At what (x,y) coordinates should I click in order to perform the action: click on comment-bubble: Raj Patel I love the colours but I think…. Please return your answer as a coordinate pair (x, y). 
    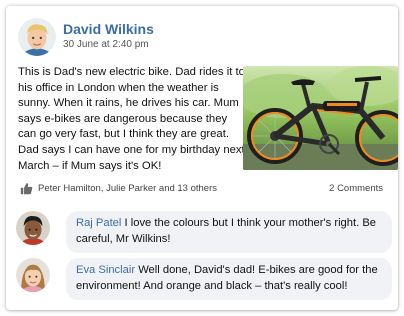
    Looking at the image, I should click on (229, 232).